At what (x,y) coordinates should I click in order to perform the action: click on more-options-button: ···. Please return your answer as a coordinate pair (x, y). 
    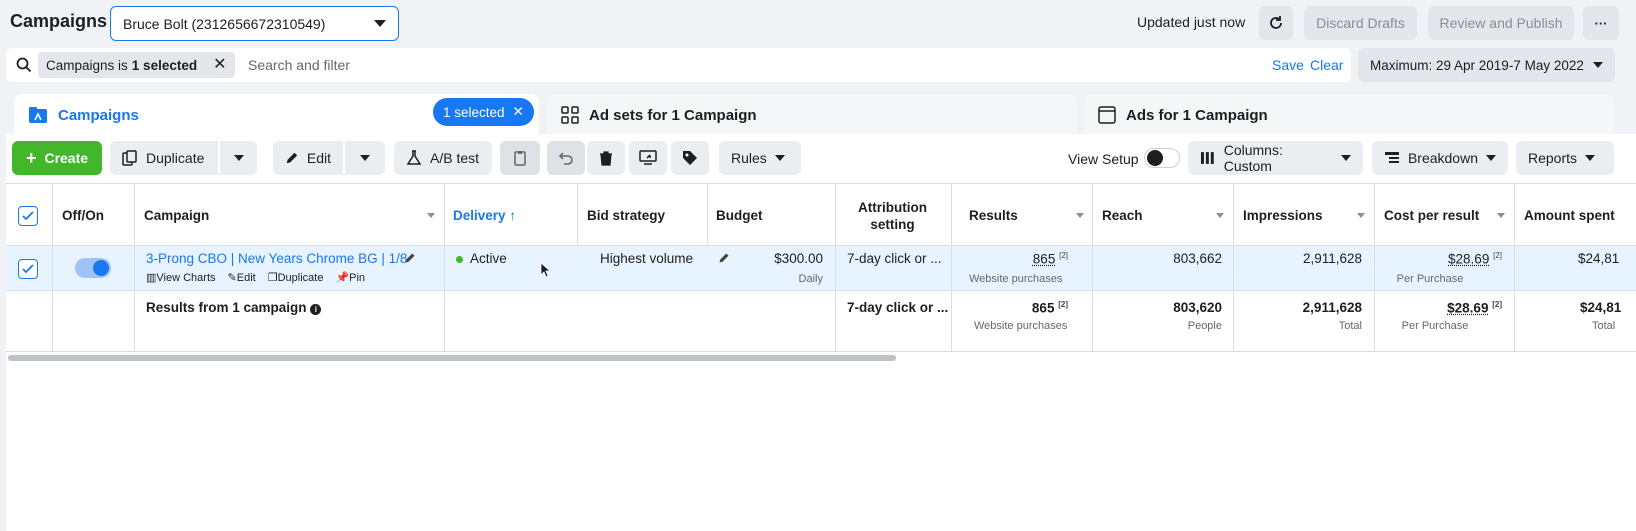
    Looking at the image, I should click on (1601, 23).